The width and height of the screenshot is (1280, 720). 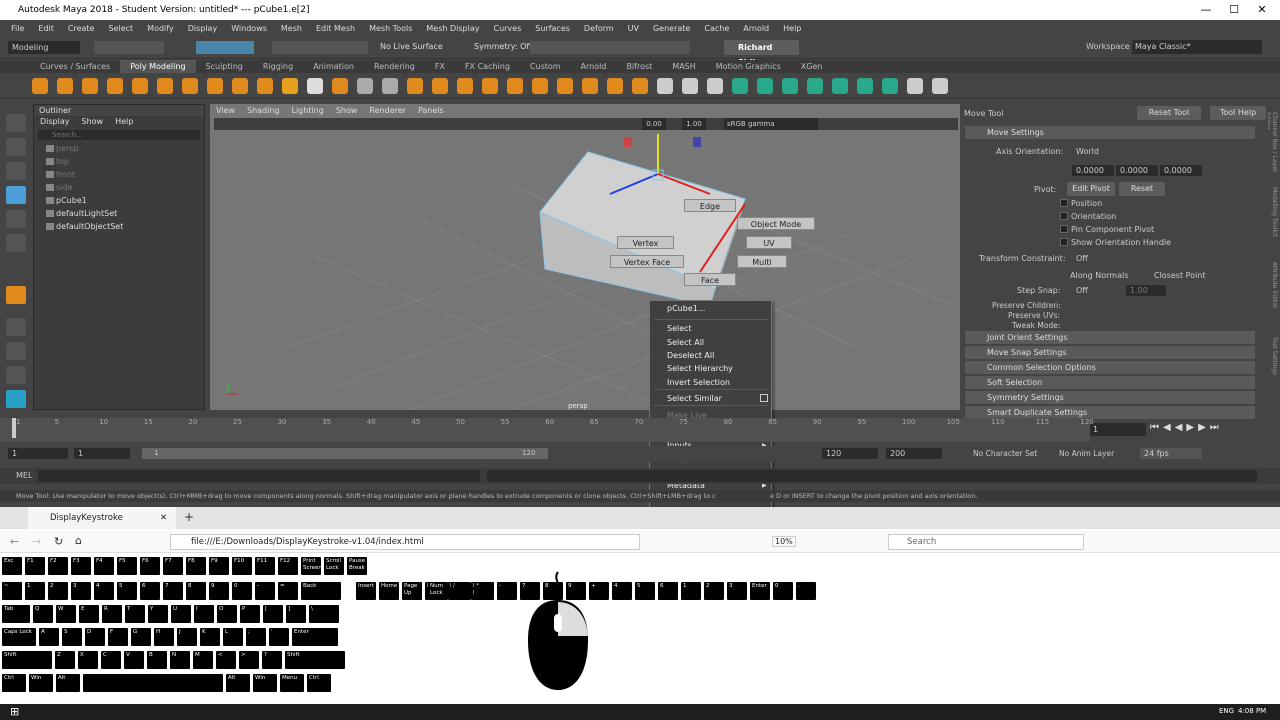 What do you see at coordinates (698, 382) in the screenshot?
I see `menu-item-invert-selection: Invert Selection` at bounding box center [698, 382].